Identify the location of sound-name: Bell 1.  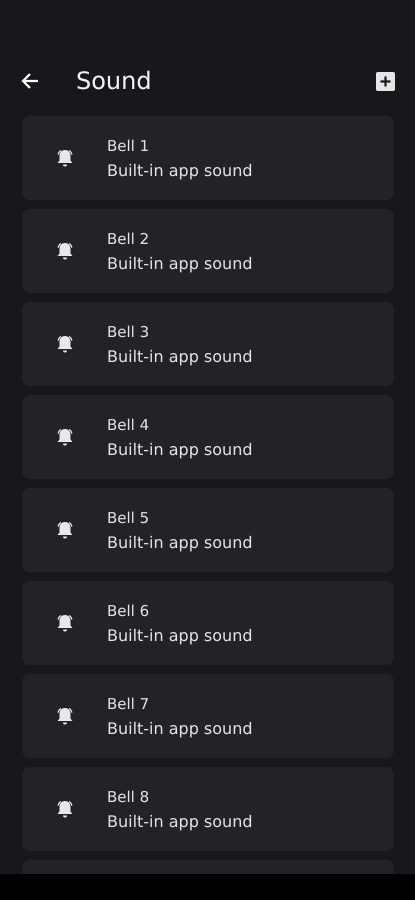
(128, 146).